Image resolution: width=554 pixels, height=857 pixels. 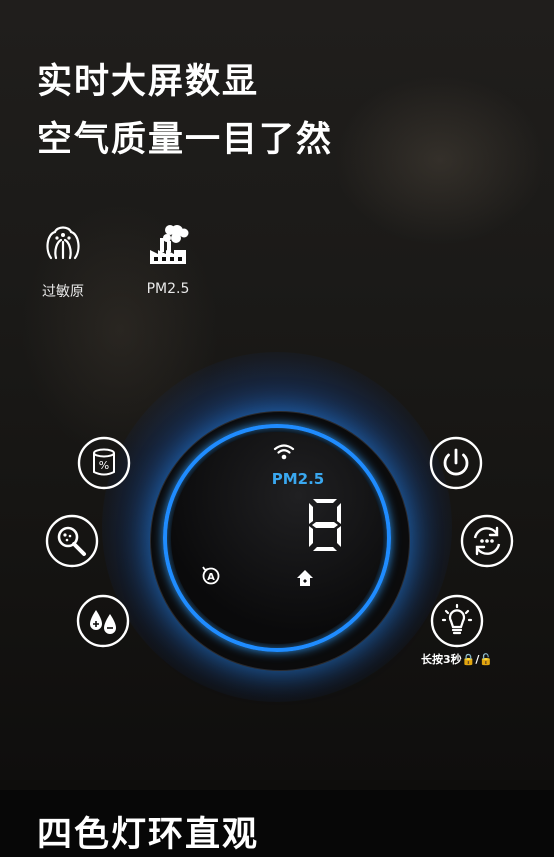 What do you see at coordinates (63, 292) in the screenshot?
I see `feature-label-allergen: 过敏原` at bounding box center [63, 292].